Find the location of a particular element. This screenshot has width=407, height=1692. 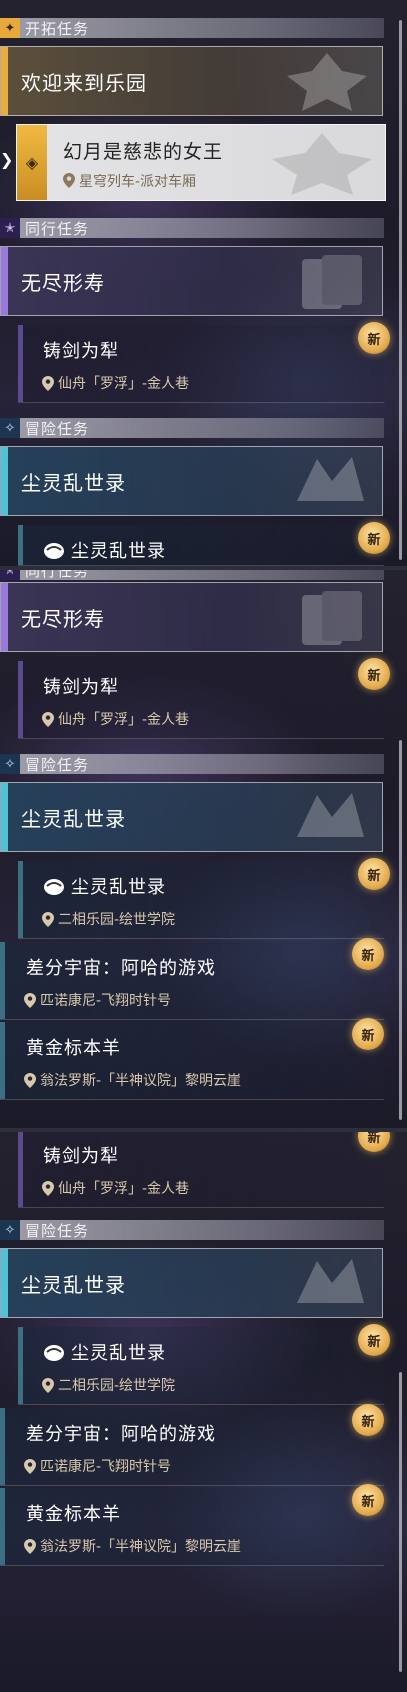

mission-title: 欢迎来到乐园 is located at coordinates (84, 82).